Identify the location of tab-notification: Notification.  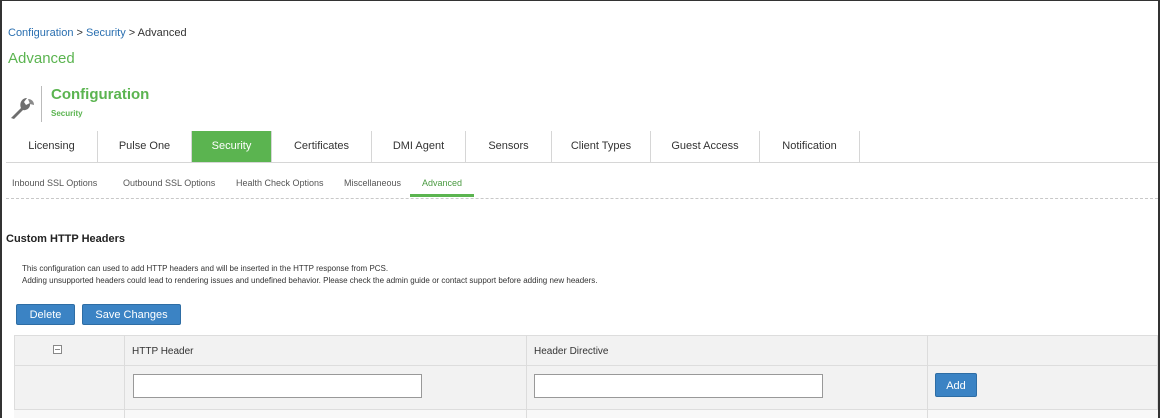
(810, 146).